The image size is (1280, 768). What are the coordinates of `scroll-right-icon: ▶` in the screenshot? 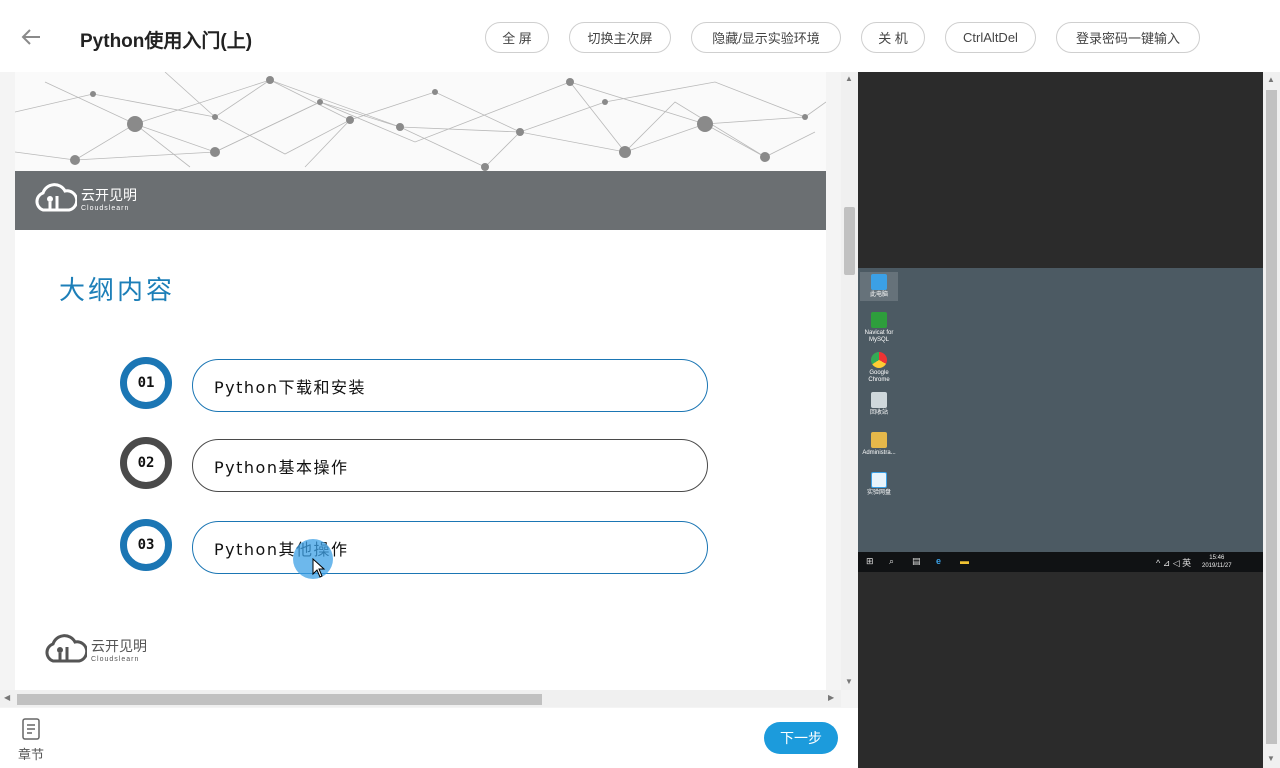 It's located at (831, 697).